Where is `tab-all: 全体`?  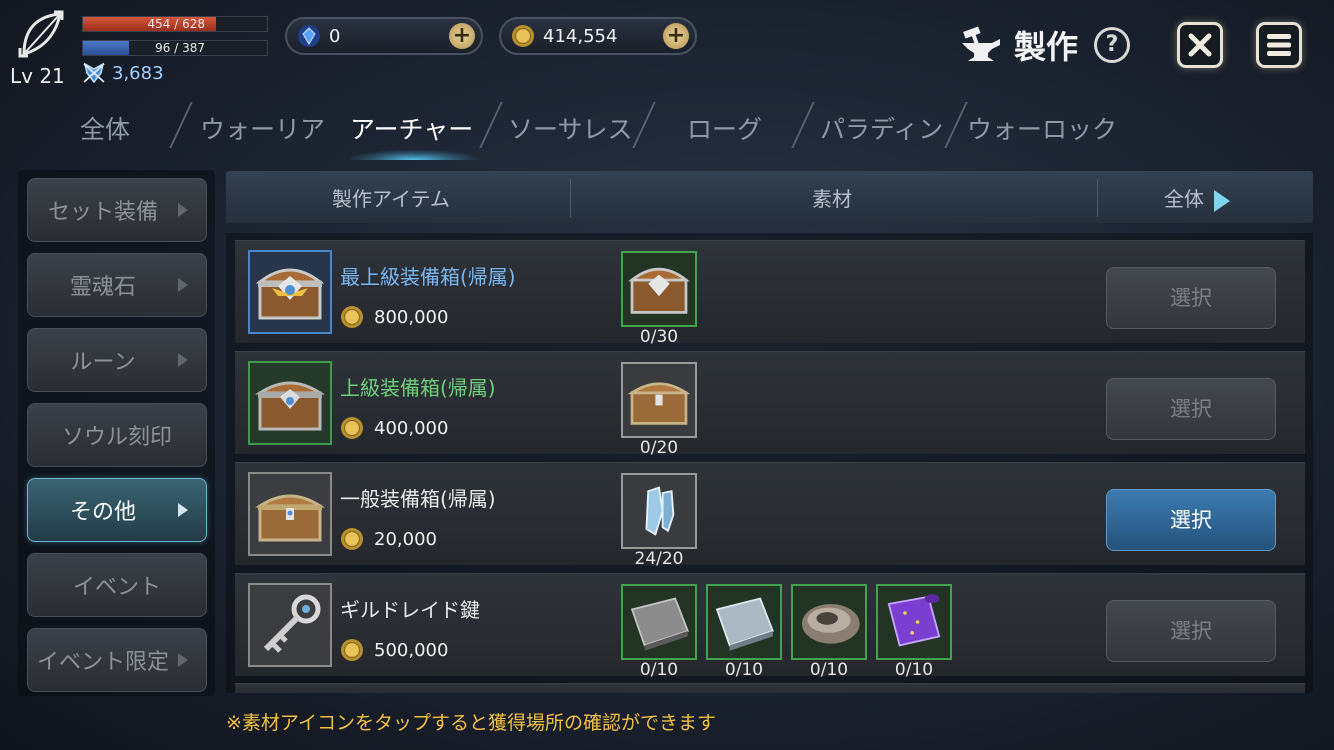
tab-all: 全体 is located at coordinates (105, 128).